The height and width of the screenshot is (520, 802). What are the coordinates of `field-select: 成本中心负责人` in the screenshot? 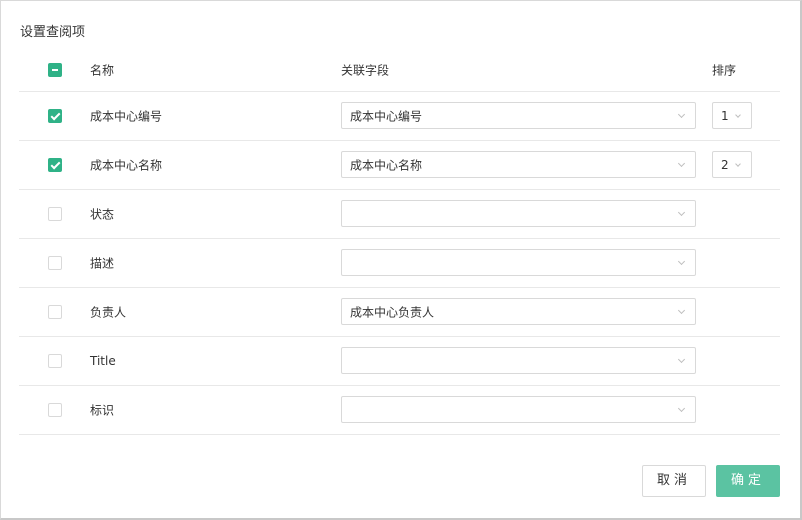 It's located at (518, 311).